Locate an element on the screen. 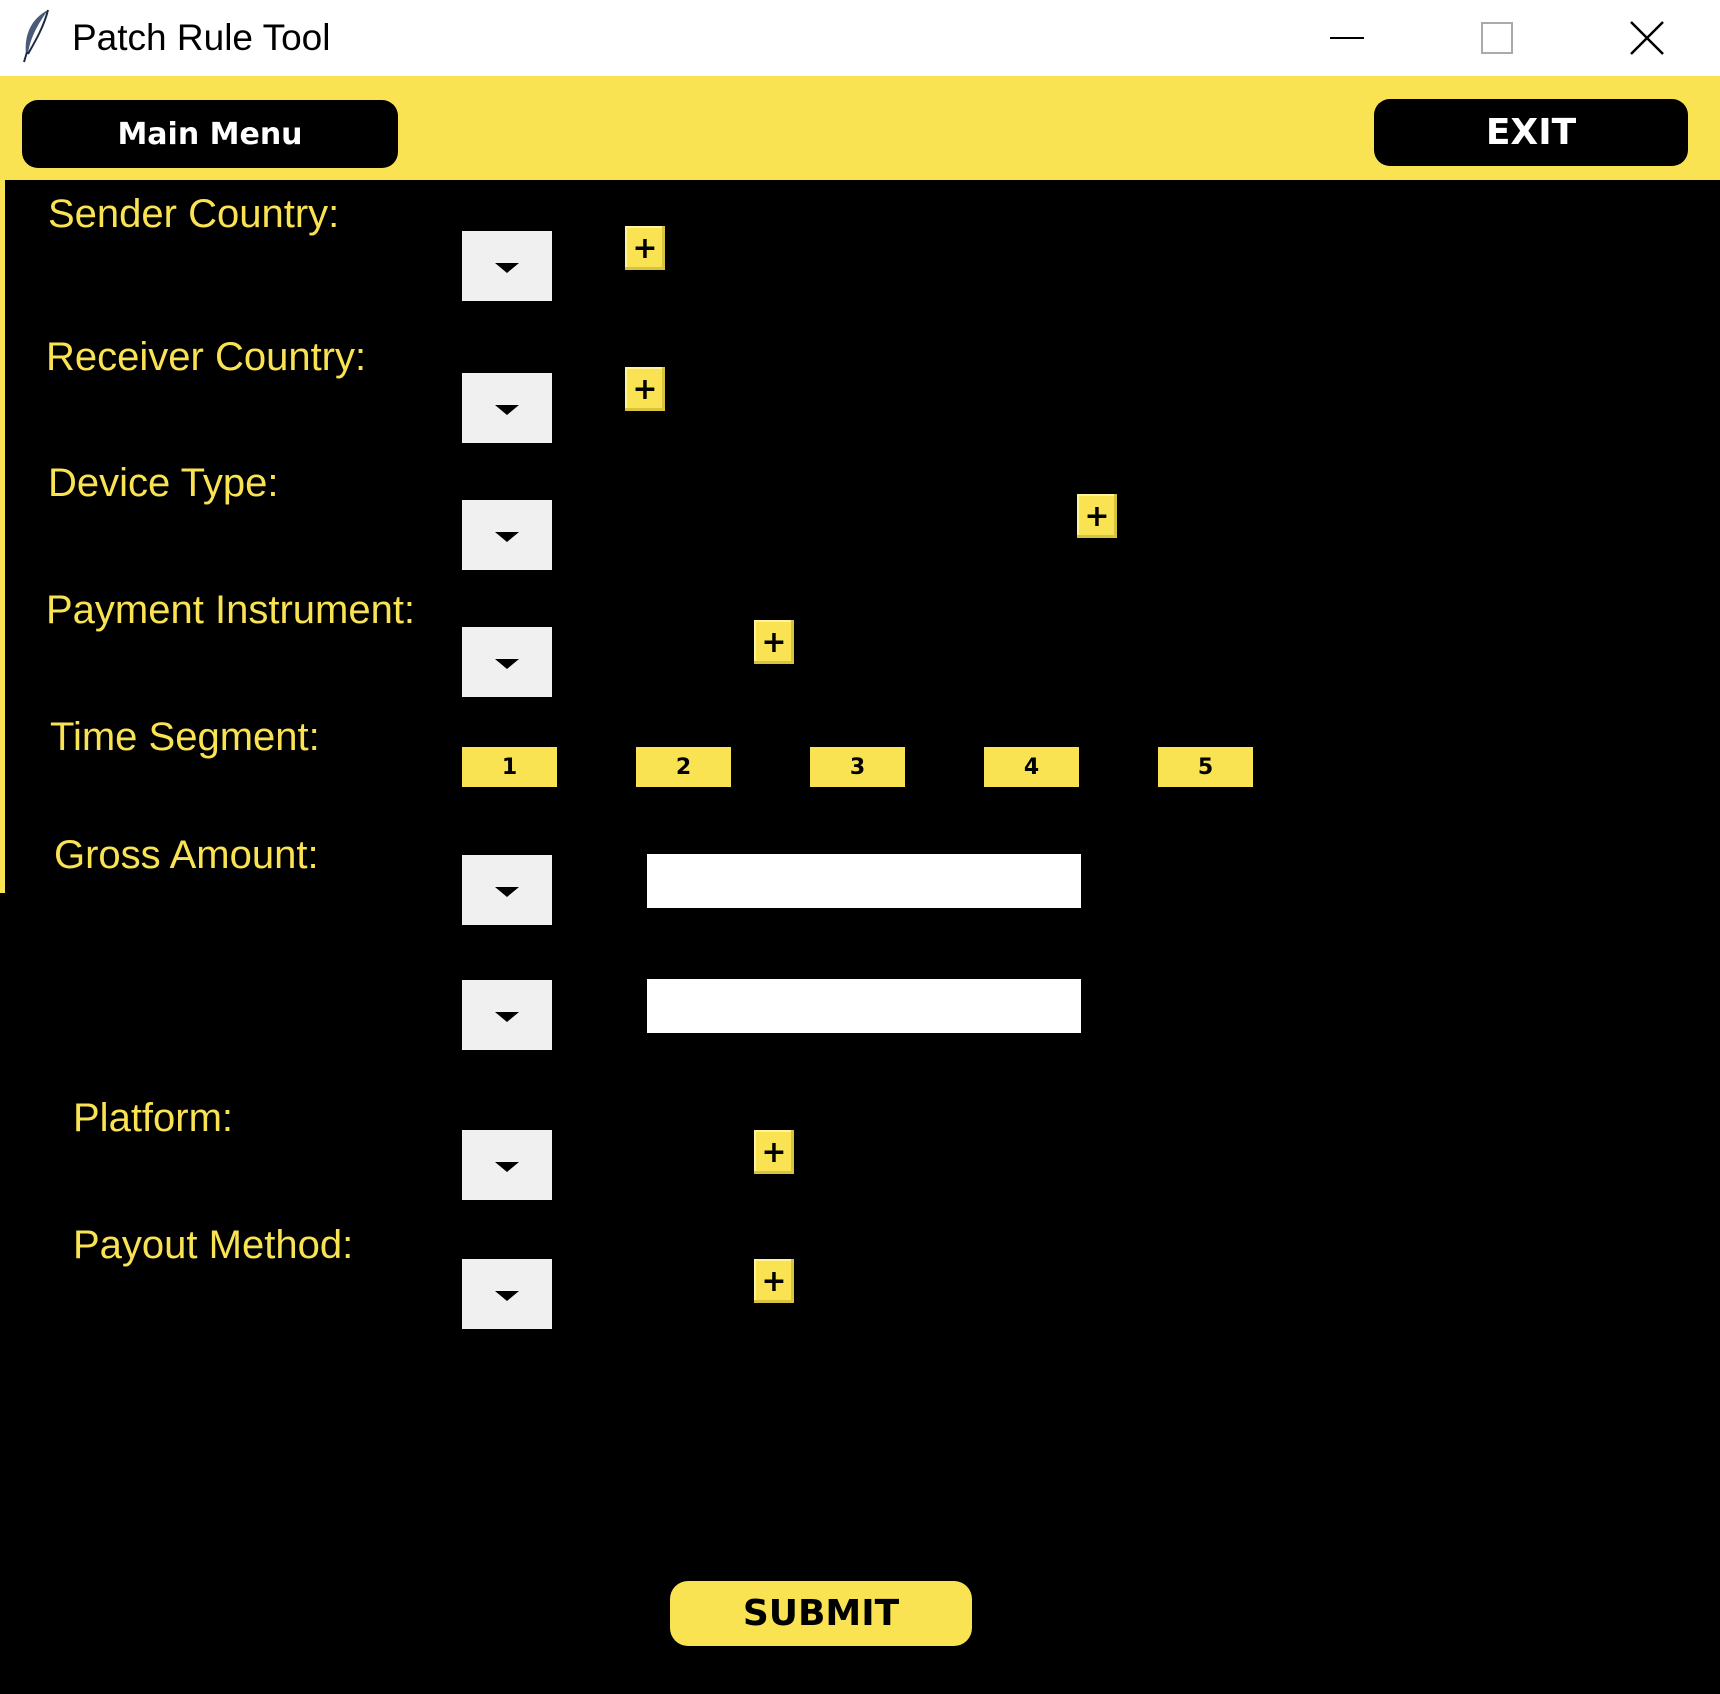 The image size is (1720, 1694). add-device-type-button: + is located at coordinates (1097, 516).